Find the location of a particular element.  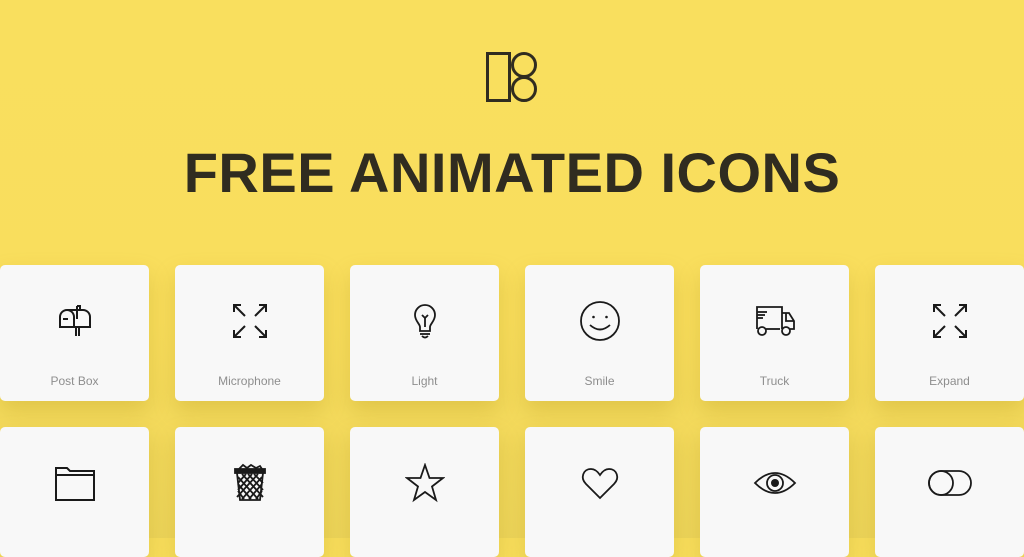

page-title: FREE ANIMATED ICONS is located at coordinates (512, 172).